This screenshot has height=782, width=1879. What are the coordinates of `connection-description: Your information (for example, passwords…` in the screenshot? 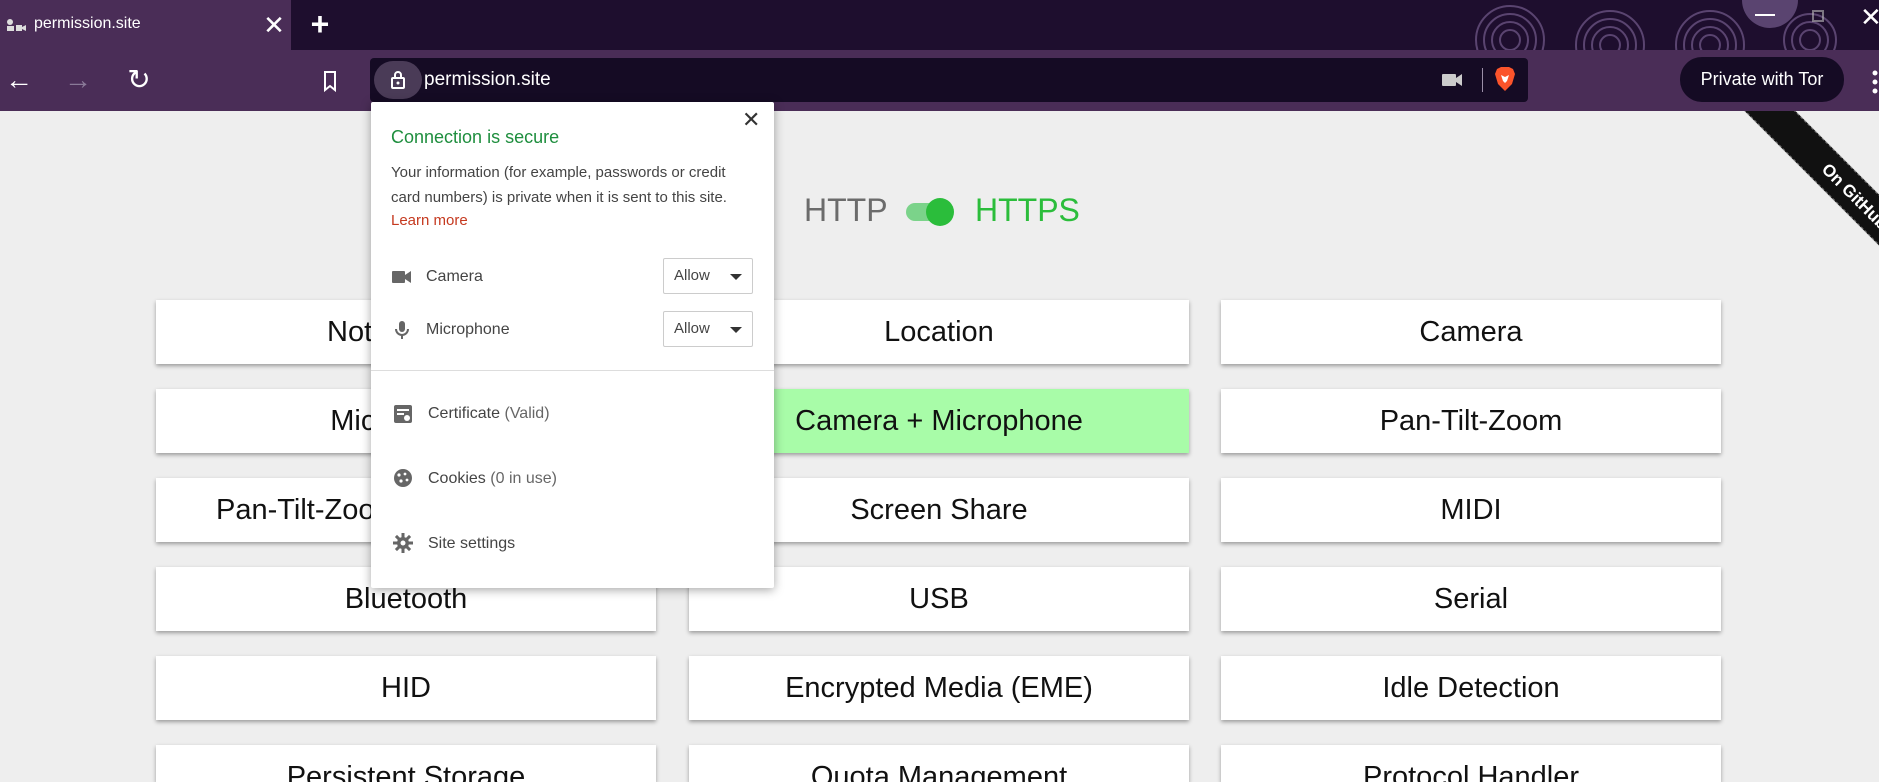 It's located at (559, 185).